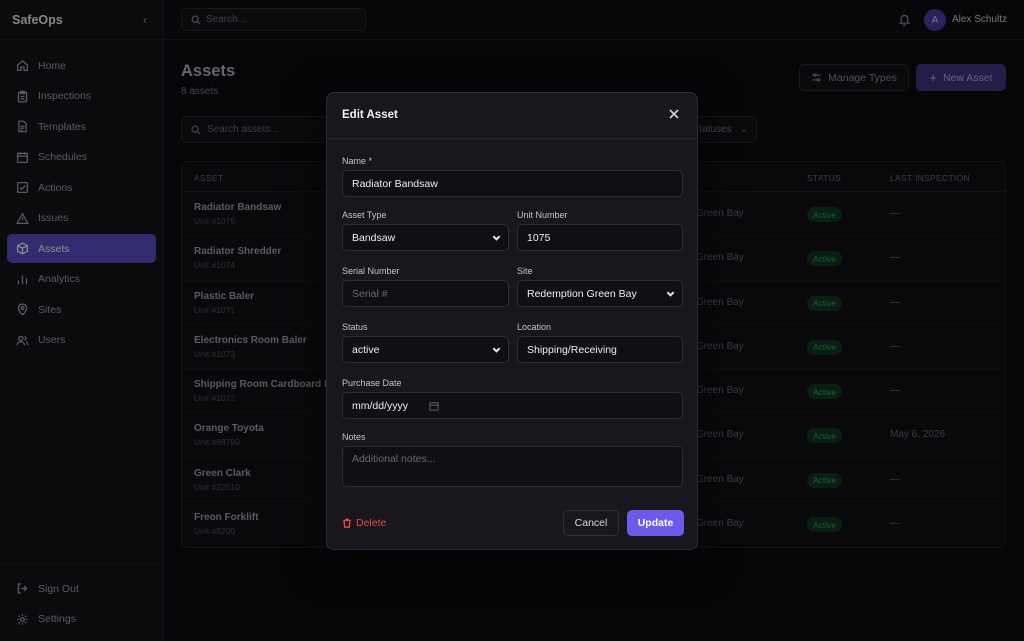 The height and width of the screenshot is (641, 1024). I want to click on unit-number-value: 1075, so click(539, 237).